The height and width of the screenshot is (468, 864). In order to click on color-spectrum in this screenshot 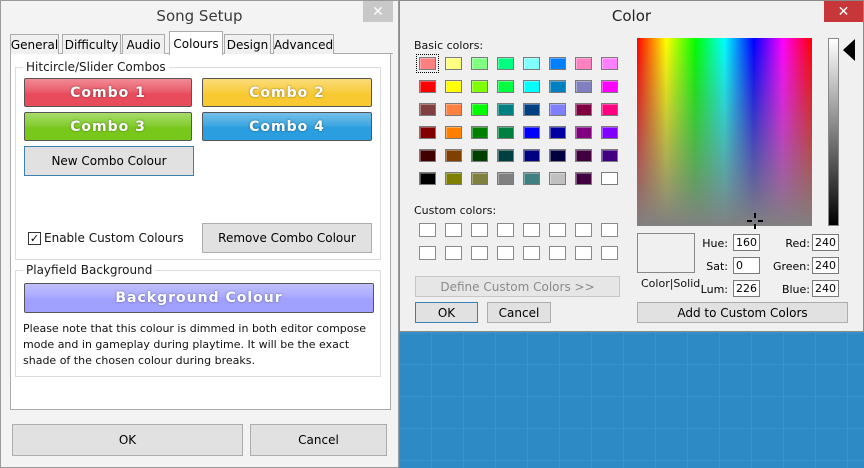, I will do `click(724, 133)`.